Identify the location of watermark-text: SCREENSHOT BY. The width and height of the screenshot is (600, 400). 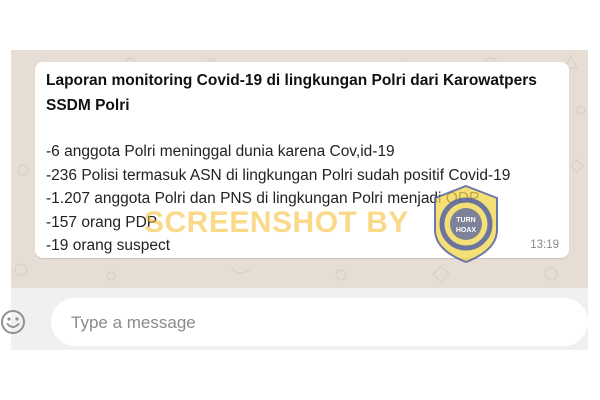
(276, 222).